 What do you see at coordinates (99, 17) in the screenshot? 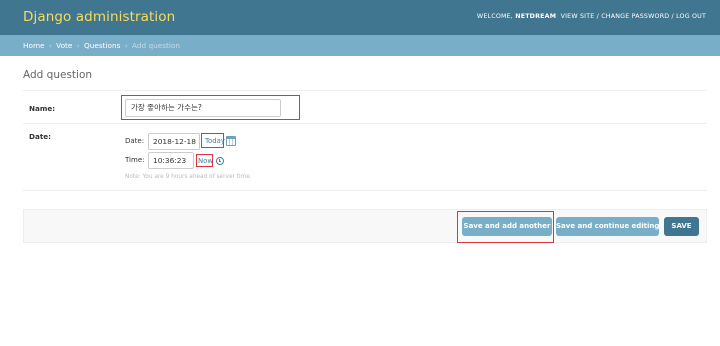
I see `site-brand: Django administration` at bounding box center [99, 17].